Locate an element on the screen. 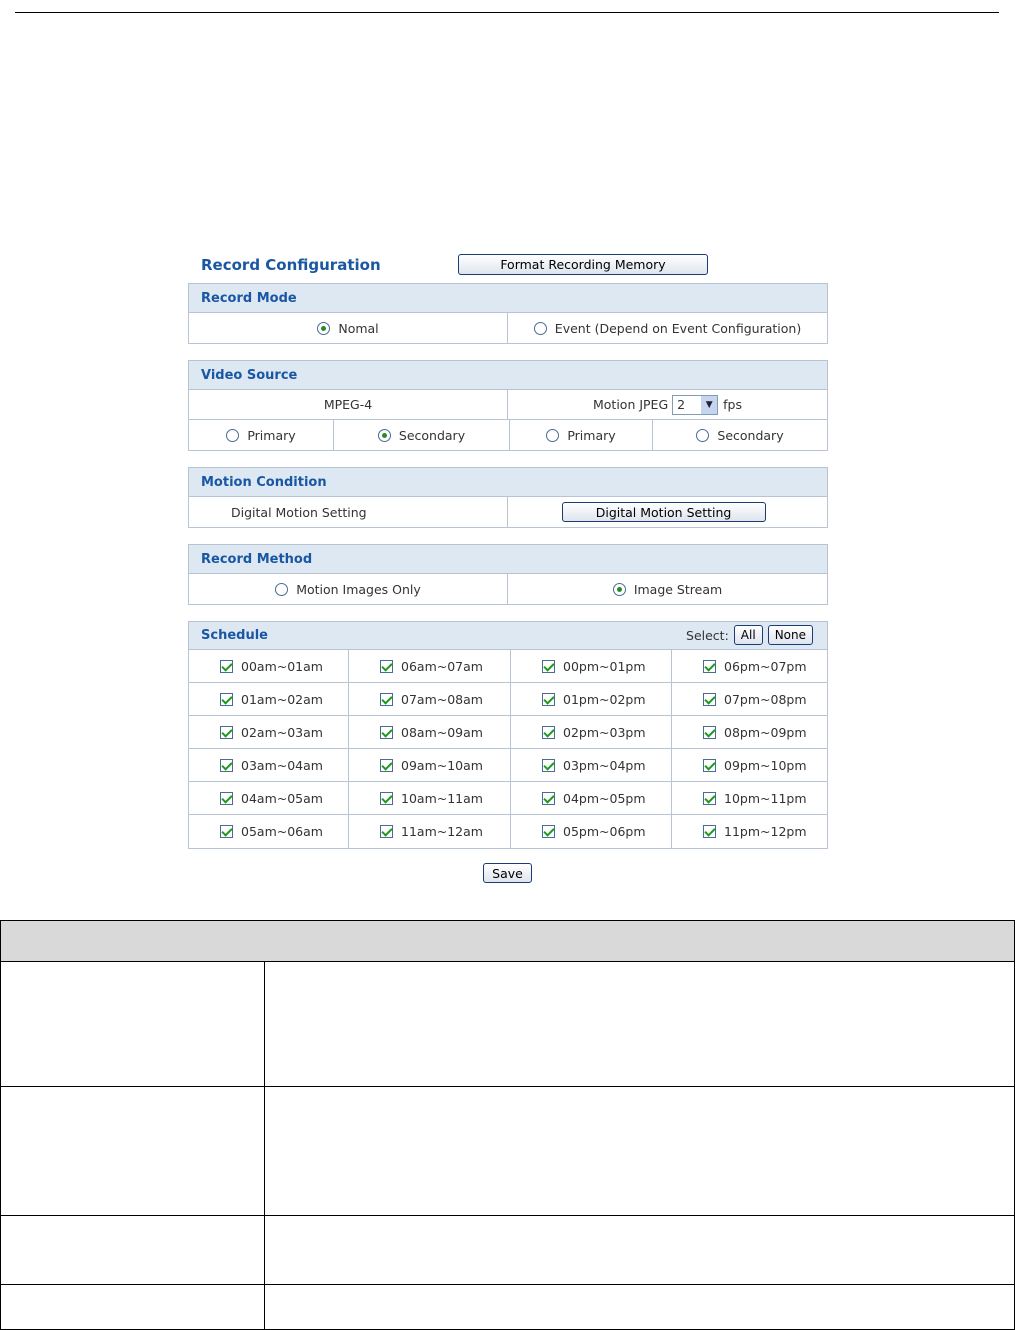 The width and height of the screenshot is (1015, 1330). mpeg4-secondary-option: Secondary is located at coordinates (422, 435).